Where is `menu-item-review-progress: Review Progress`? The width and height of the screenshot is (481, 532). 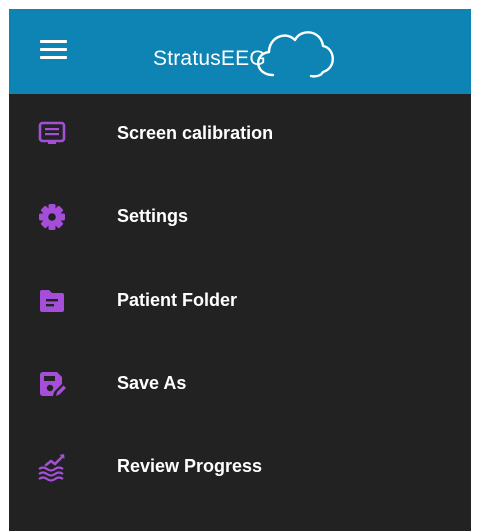
menu-item-review-progress: Review Progress is located at coordinates (240, 467).